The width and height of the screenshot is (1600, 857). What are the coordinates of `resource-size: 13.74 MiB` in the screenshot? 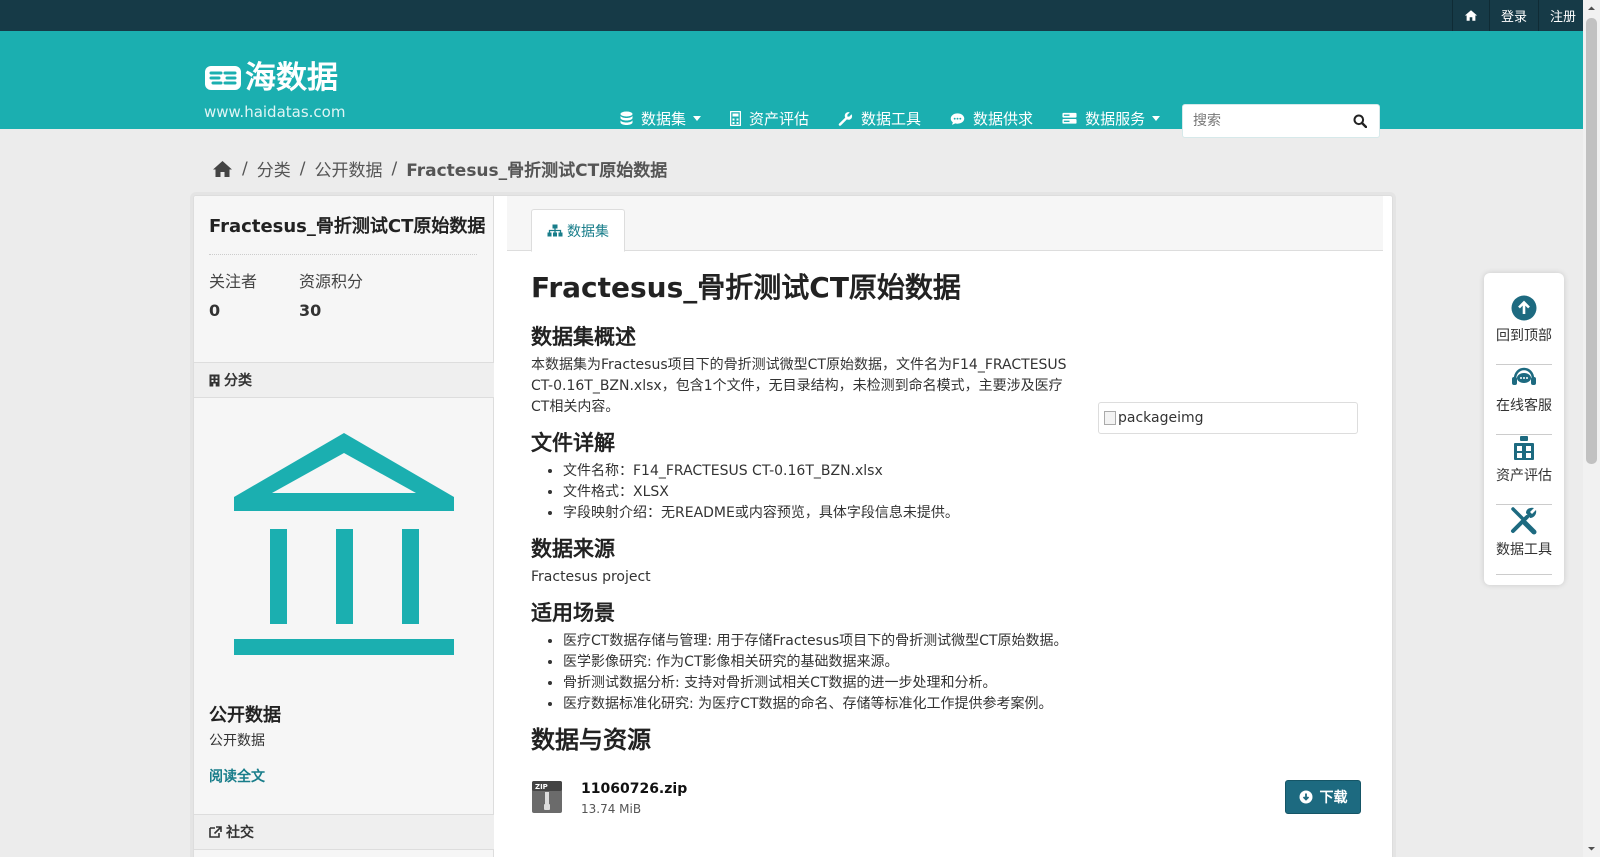 It's located at (611, 809).